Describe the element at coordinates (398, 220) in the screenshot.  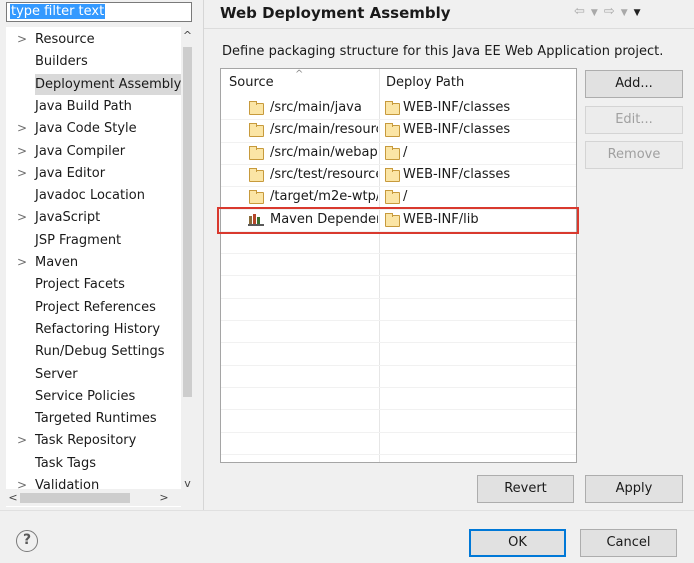
I see `maven-dependencies-highlight` at that location.